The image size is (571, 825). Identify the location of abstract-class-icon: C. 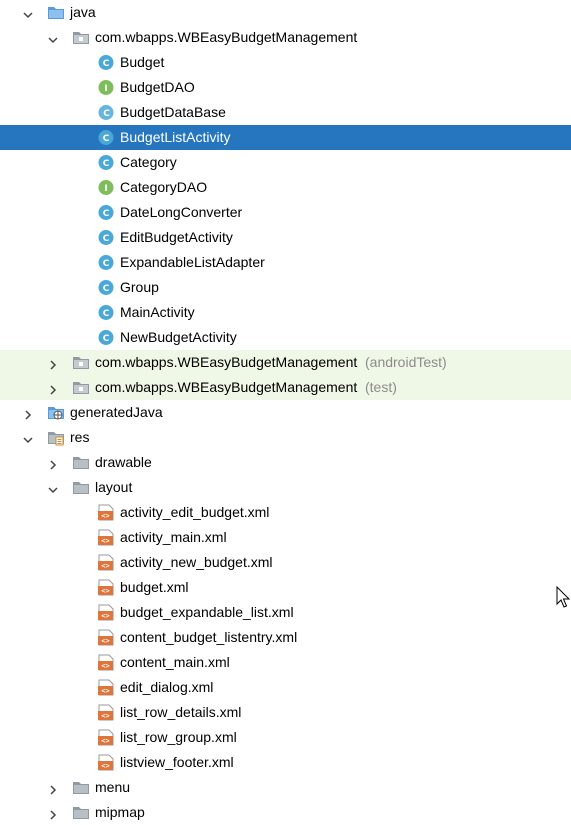
(105, 112).